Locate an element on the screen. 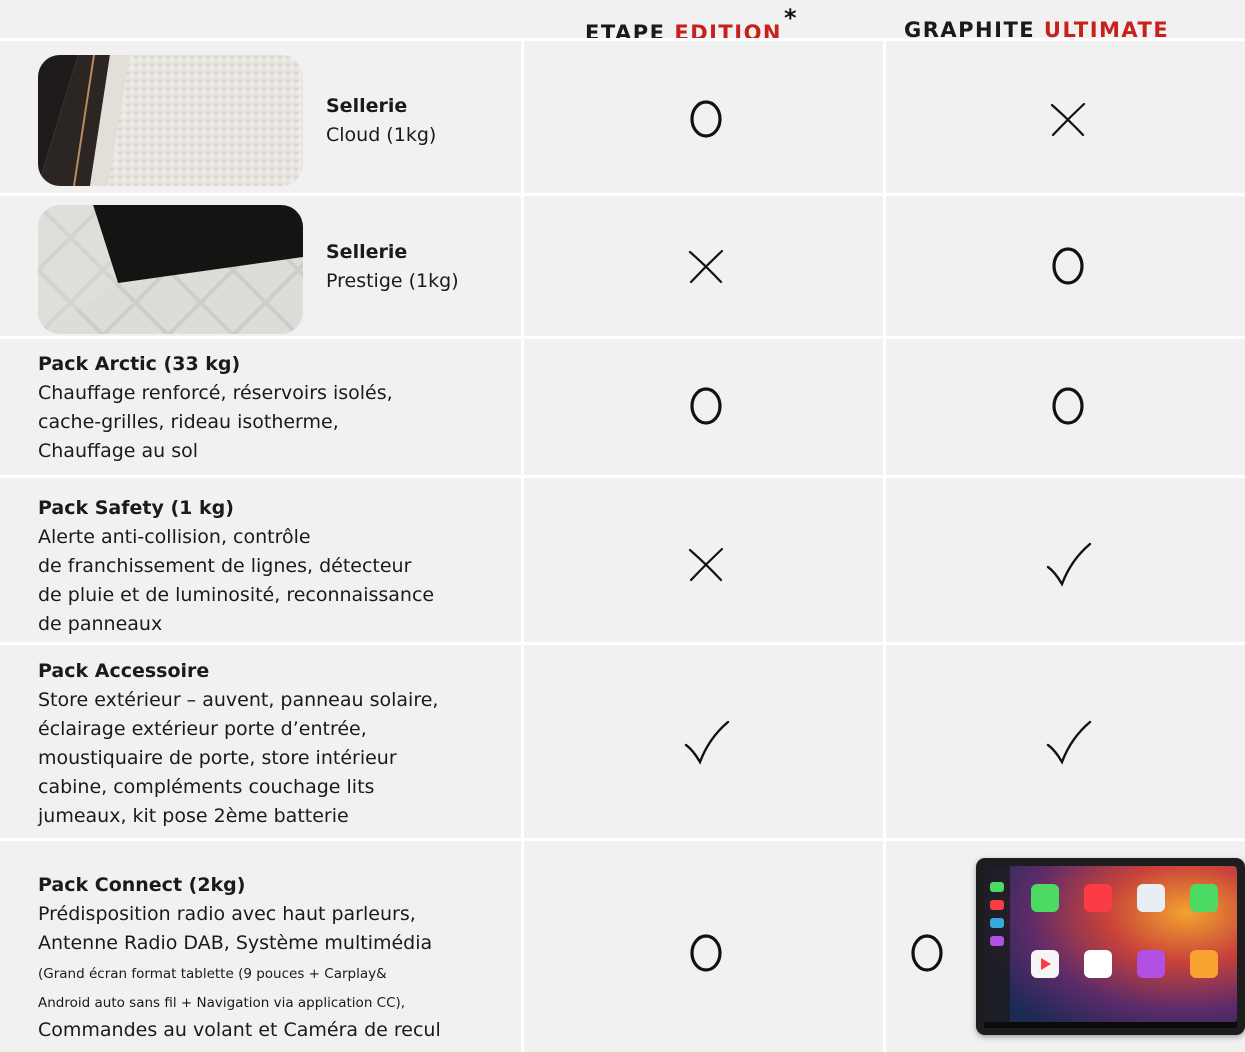  prestige-upholstery-swatch is located at coordinates (170, 269).